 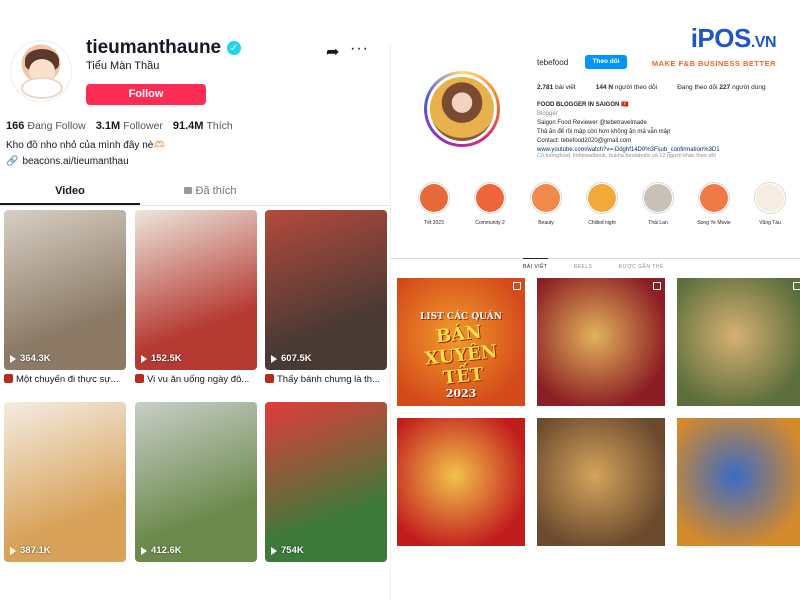 What do you see at coordinates (713, 63) in the screenshot?
I see `ipos-tagline: MAKE F&B BUSINESS BETTER` at bounding box center [713, 63].